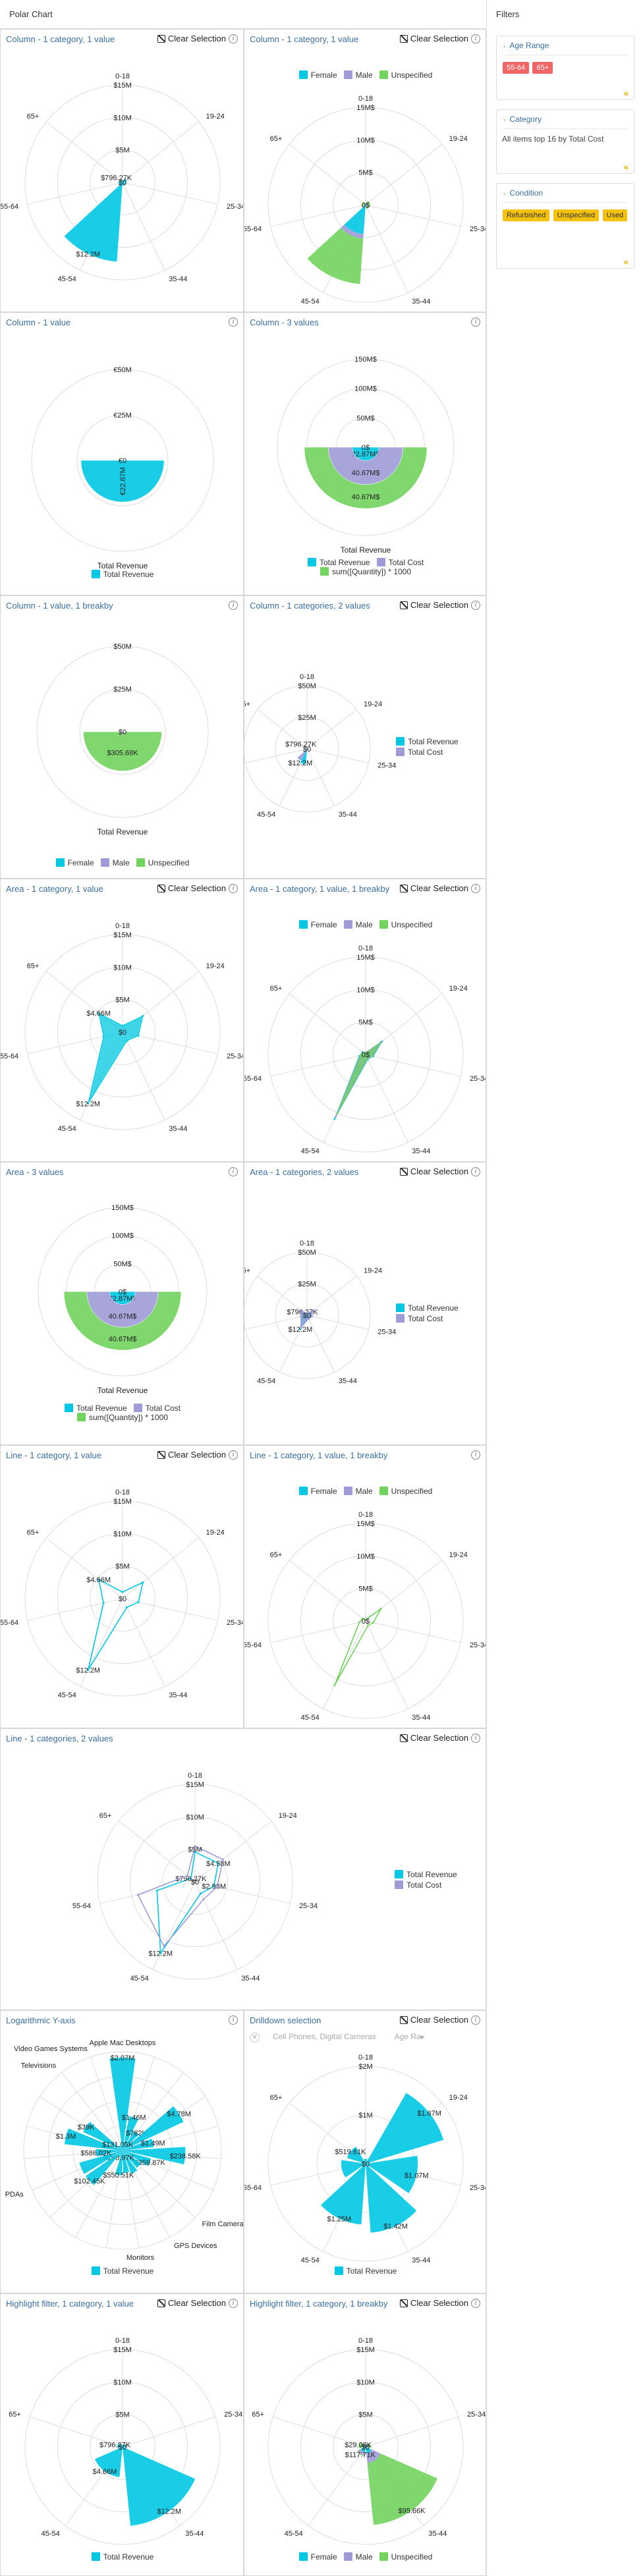  I want to click on category-label: 0-18, so click(307, 677).